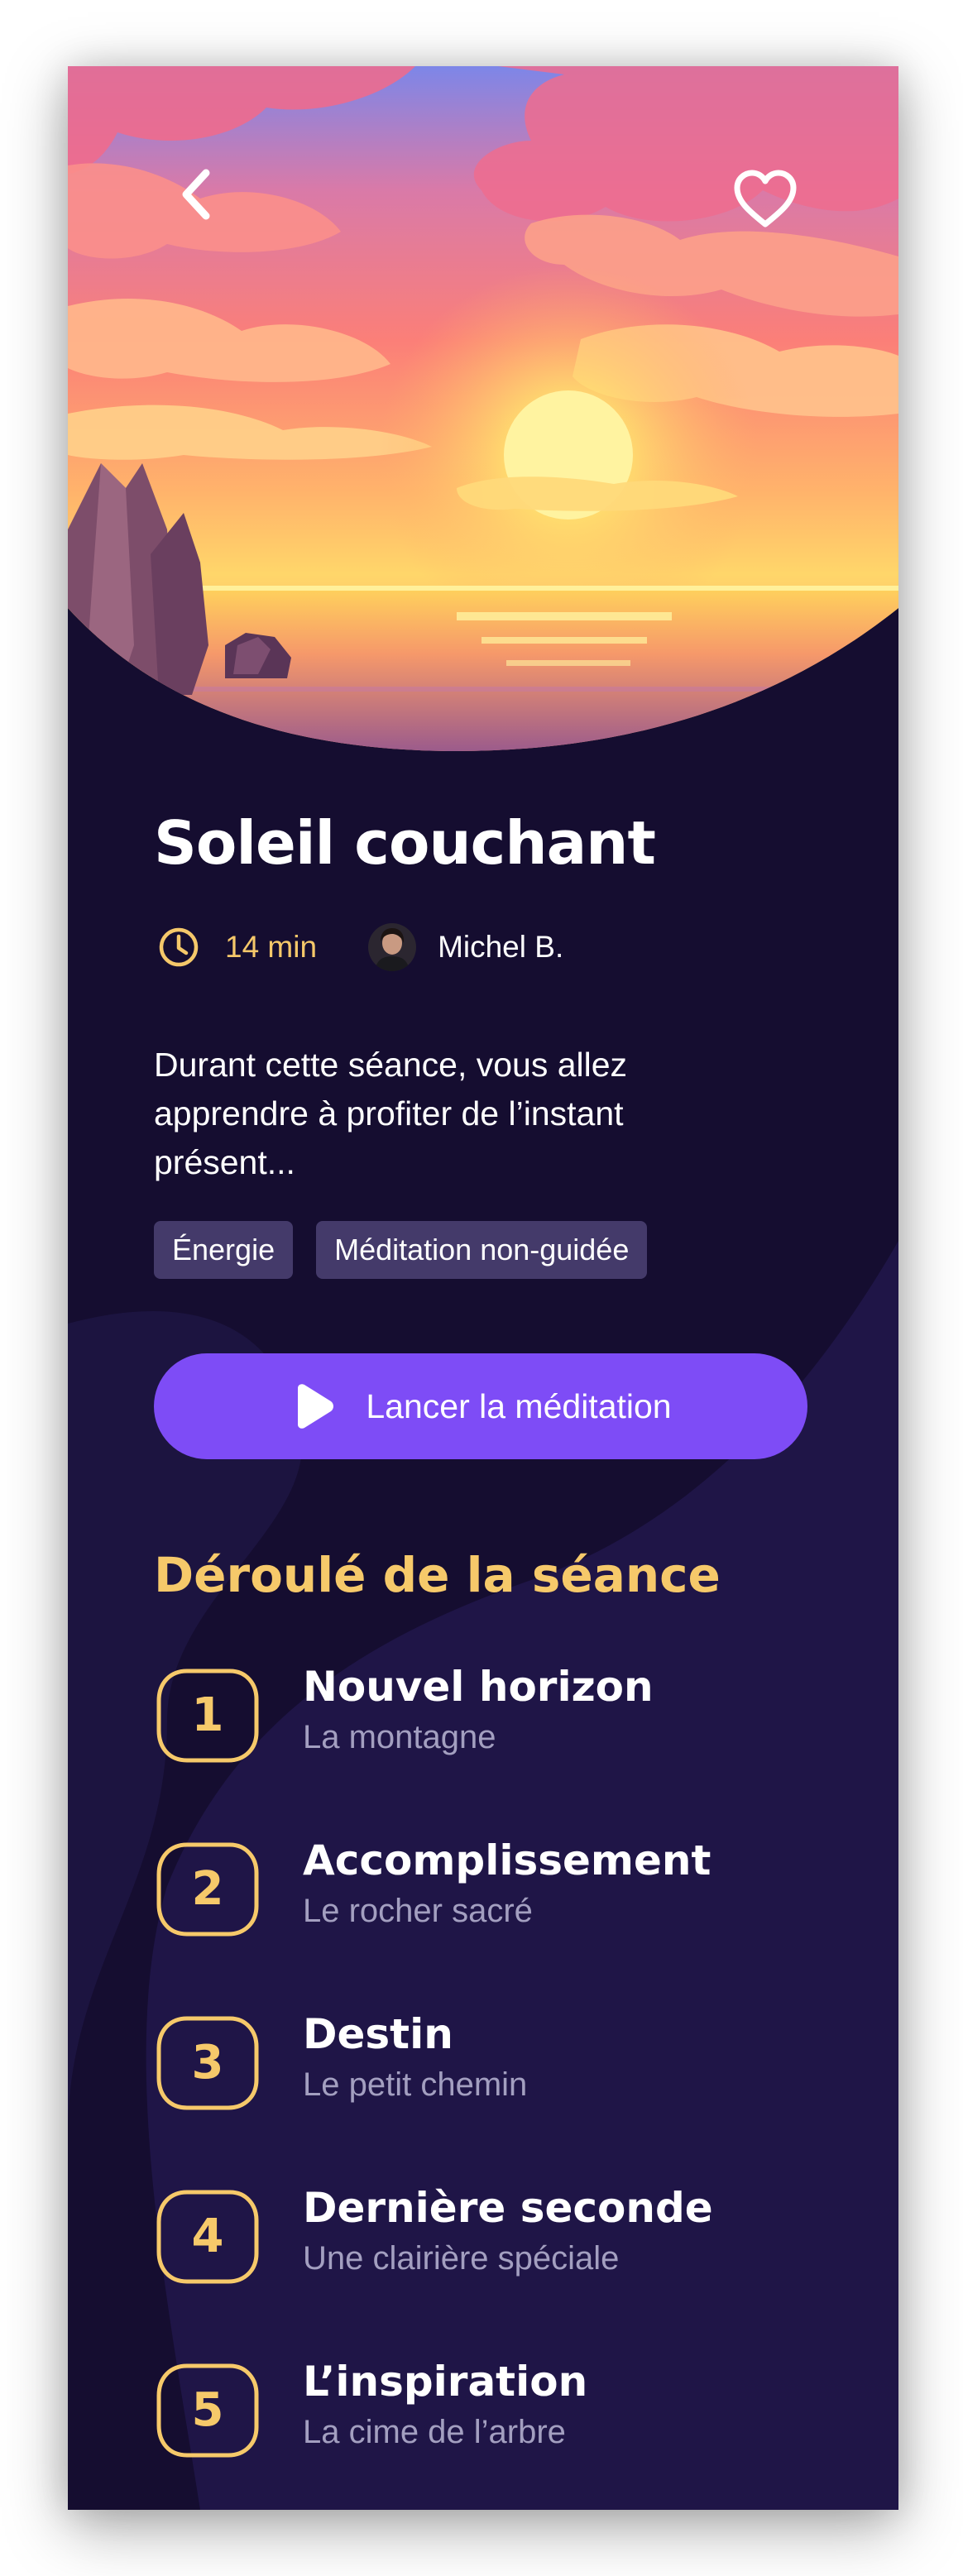  I want to click on step-item: 2 Accomplissement Le rocher sacré, so click(485, 1894).